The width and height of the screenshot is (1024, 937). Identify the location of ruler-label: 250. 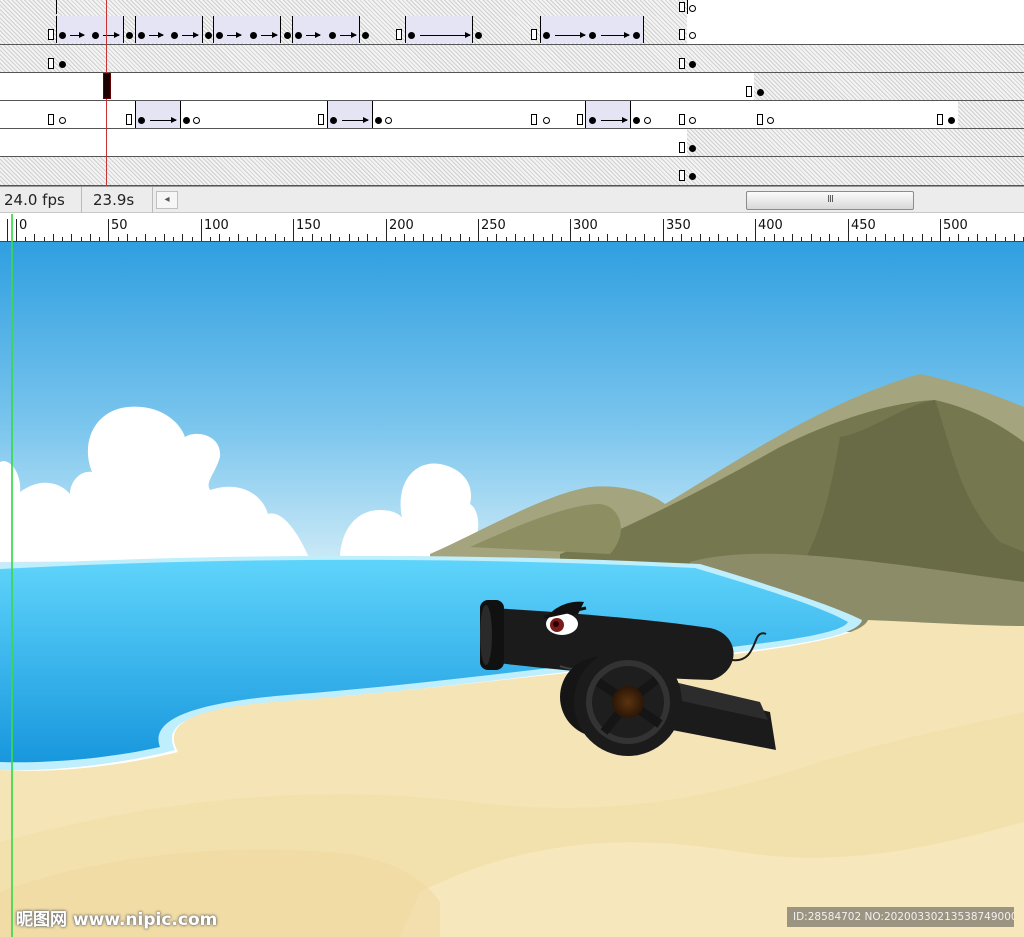
(493, 225).